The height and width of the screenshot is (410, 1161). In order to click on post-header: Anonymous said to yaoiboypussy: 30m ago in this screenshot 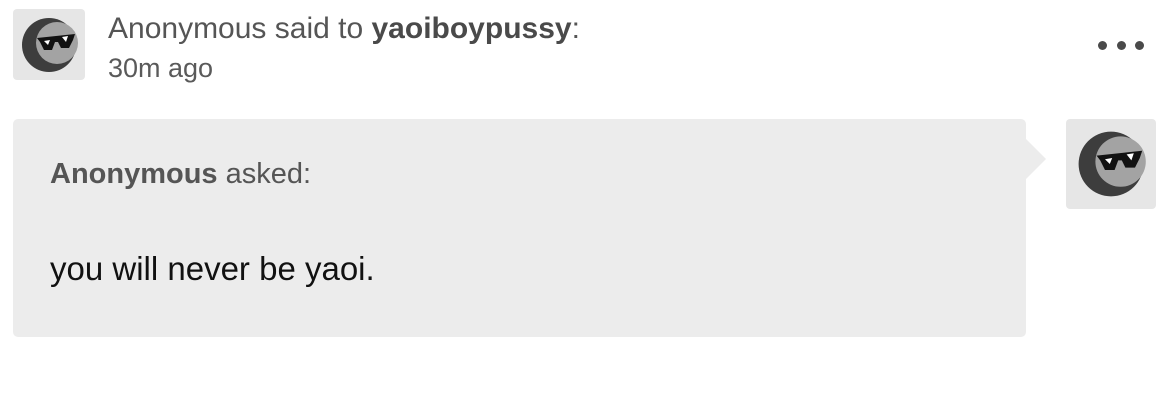, I will do `click(344, 48)`.